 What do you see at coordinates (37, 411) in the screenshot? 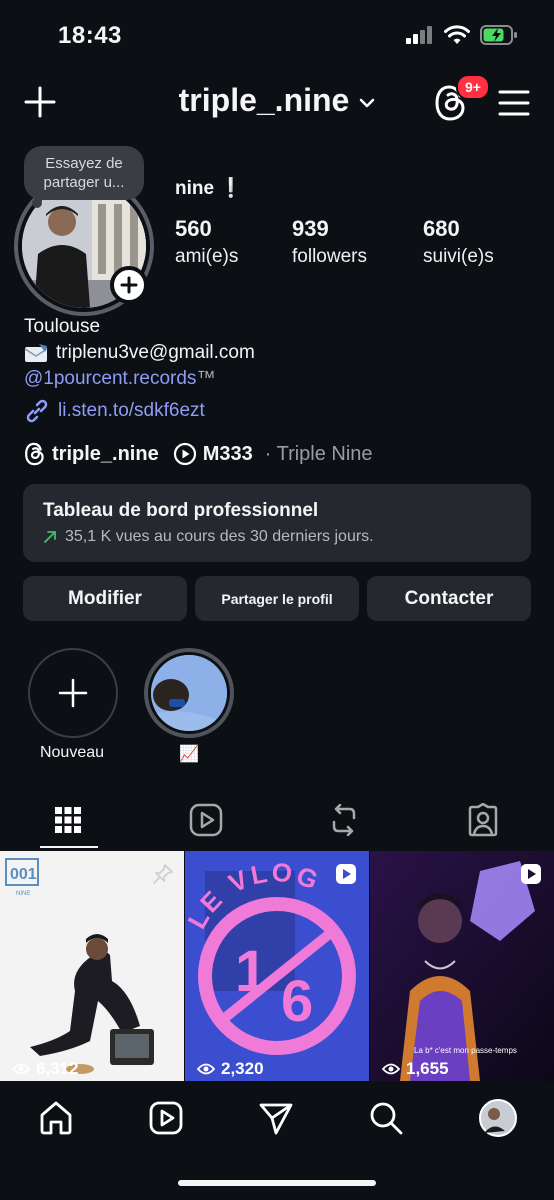
I see `link-icon` at bounding box center [37, 411].